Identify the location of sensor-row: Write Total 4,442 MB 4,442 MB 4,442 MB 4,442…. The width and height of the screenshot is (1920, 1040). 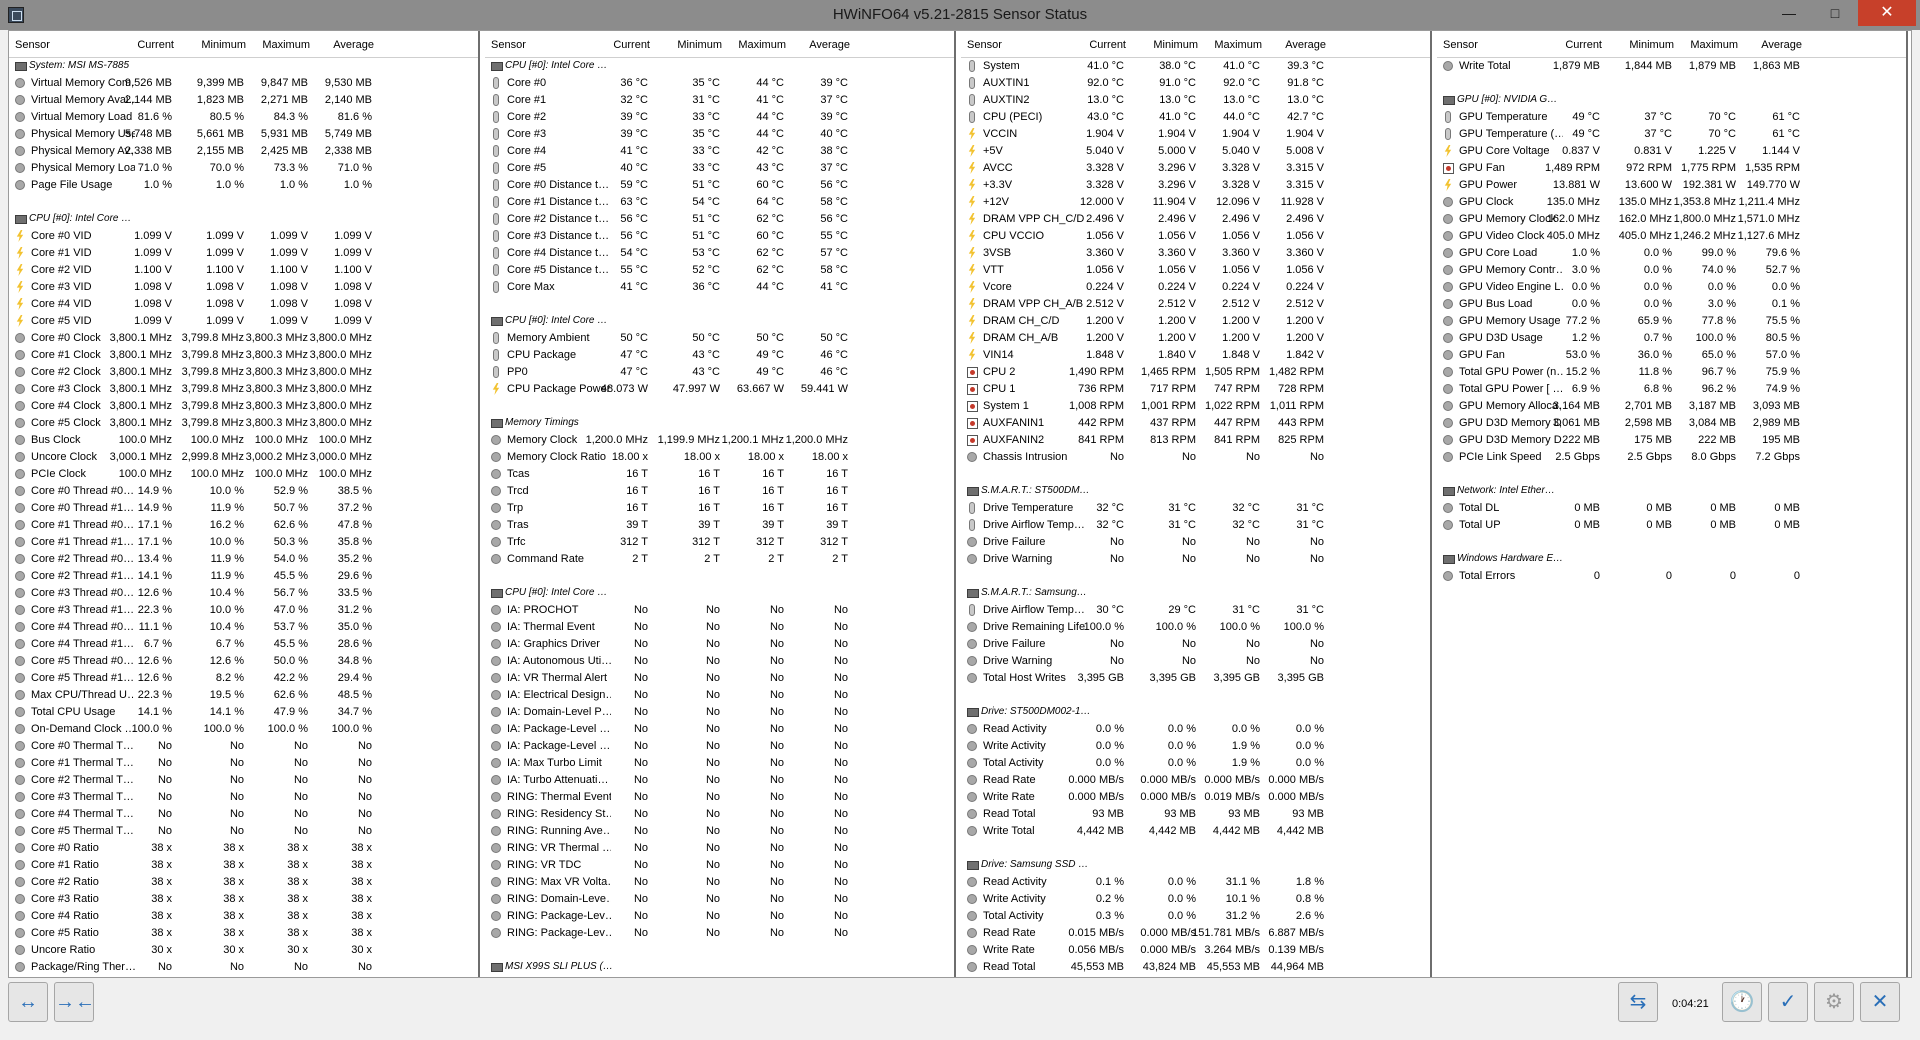
(1195, 831).